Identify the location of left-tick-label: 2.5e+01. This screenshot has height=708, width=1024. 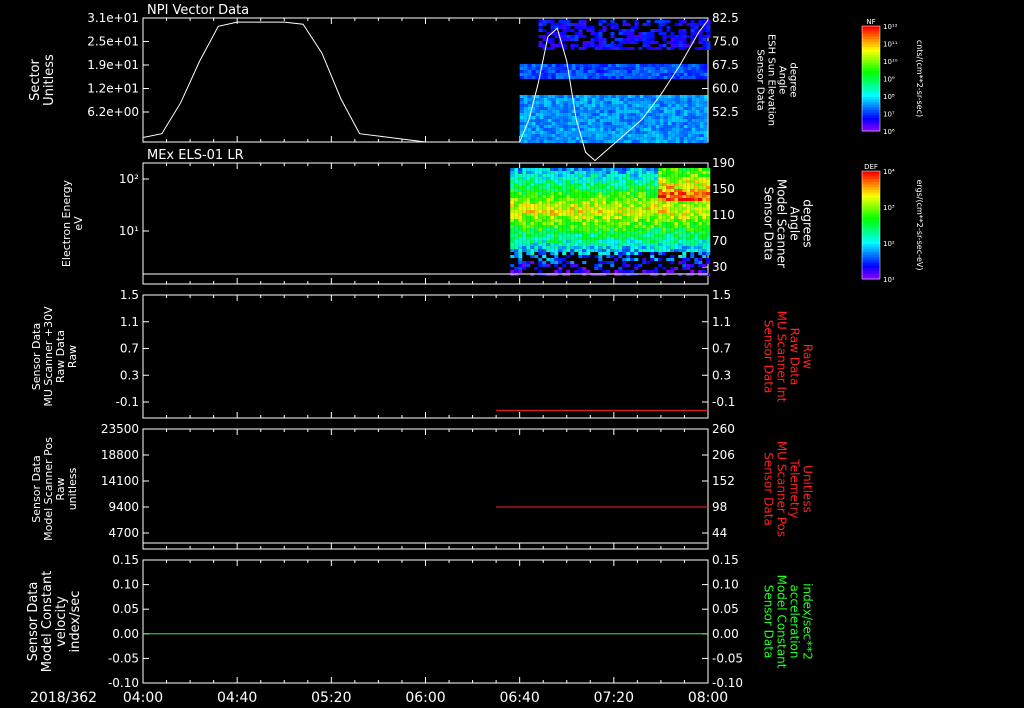
(113, 42).